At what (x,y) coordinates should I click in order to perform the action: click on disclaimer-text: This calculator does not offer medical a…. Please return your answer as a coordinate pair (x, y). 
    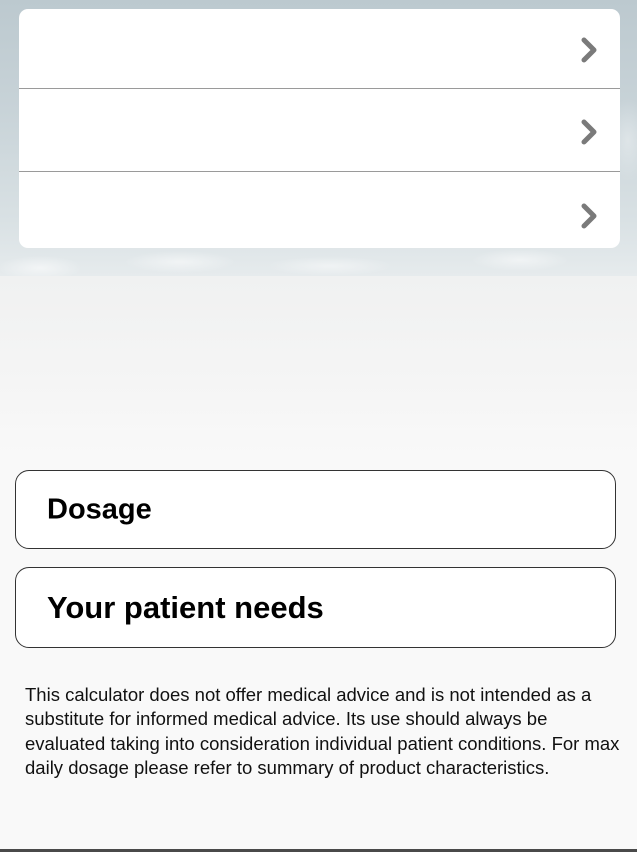
    Looking at the image, I should click on (322, 731).